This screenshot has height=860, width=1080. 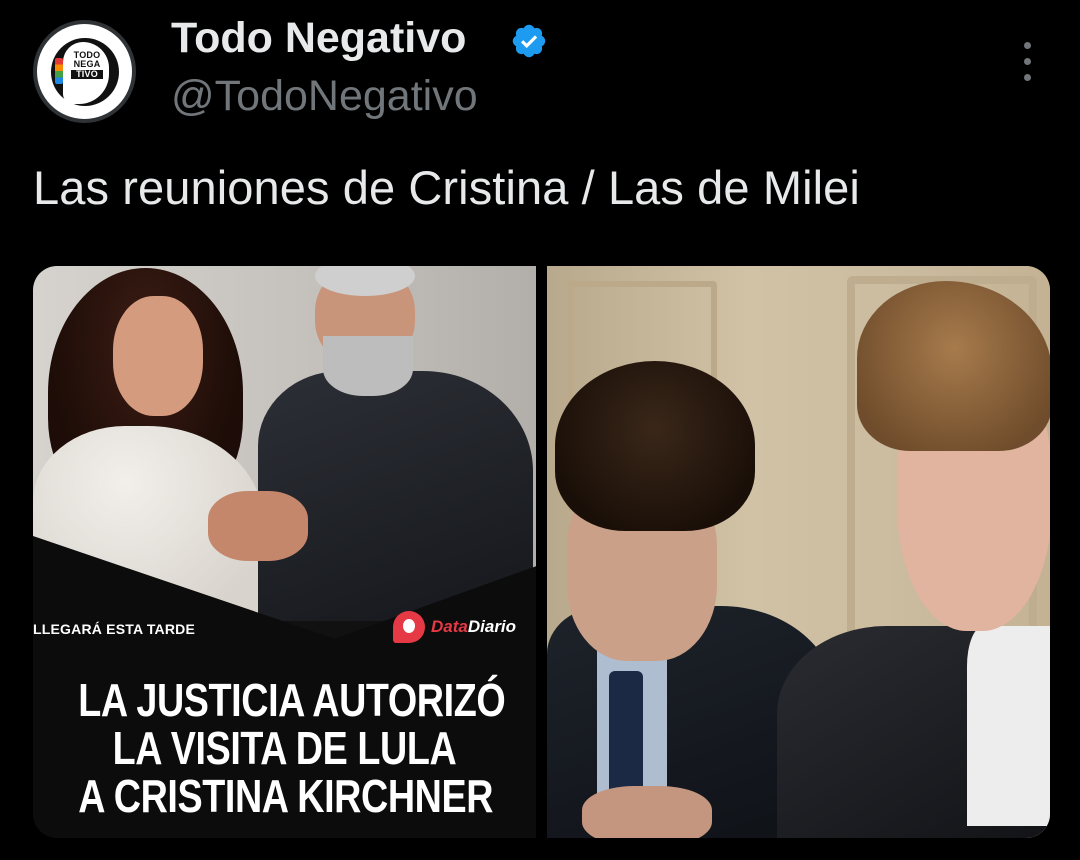 I want to click on brand-icon, so click(x=409, y=627).